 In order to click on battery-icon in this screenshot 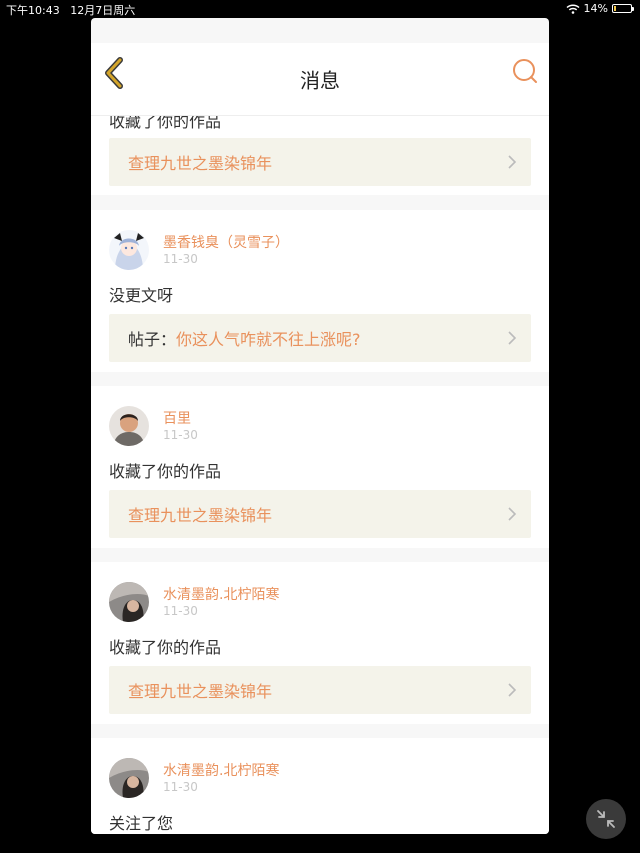, I will do `click(623, 8)`.